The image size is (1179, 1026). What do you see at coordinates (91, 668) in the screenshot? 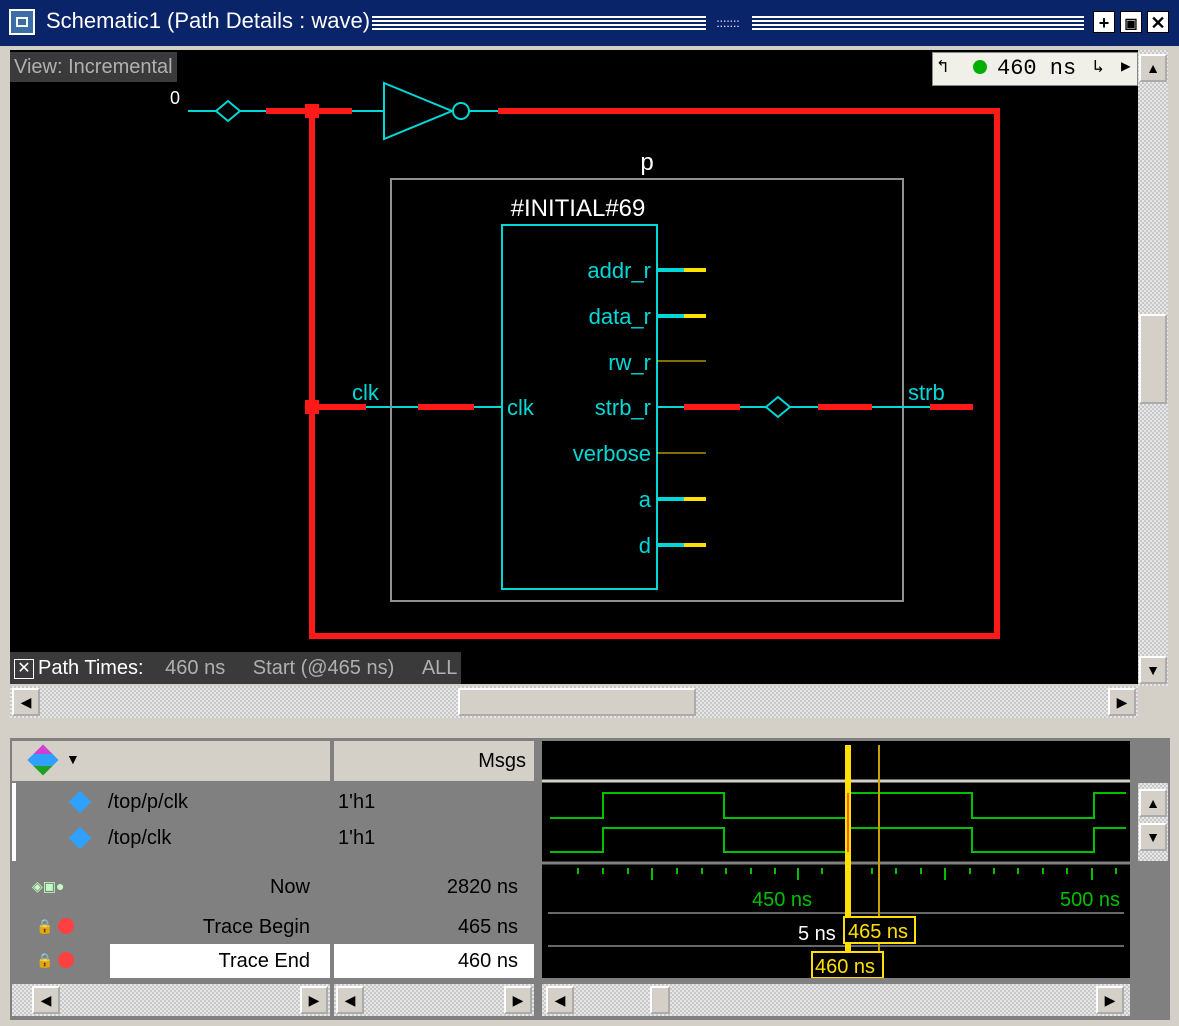
I see `path-times-label: Path Times:` at bounding box center [91, 668].